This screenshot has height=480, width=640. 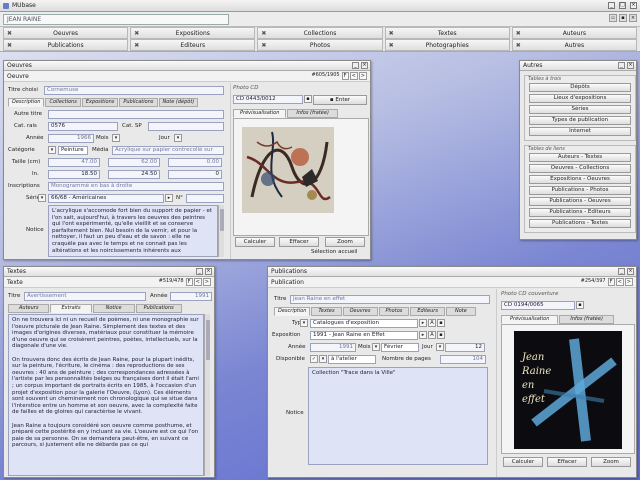 I want to click on autres-internet-button: Internet, so click(x=580, y=131).